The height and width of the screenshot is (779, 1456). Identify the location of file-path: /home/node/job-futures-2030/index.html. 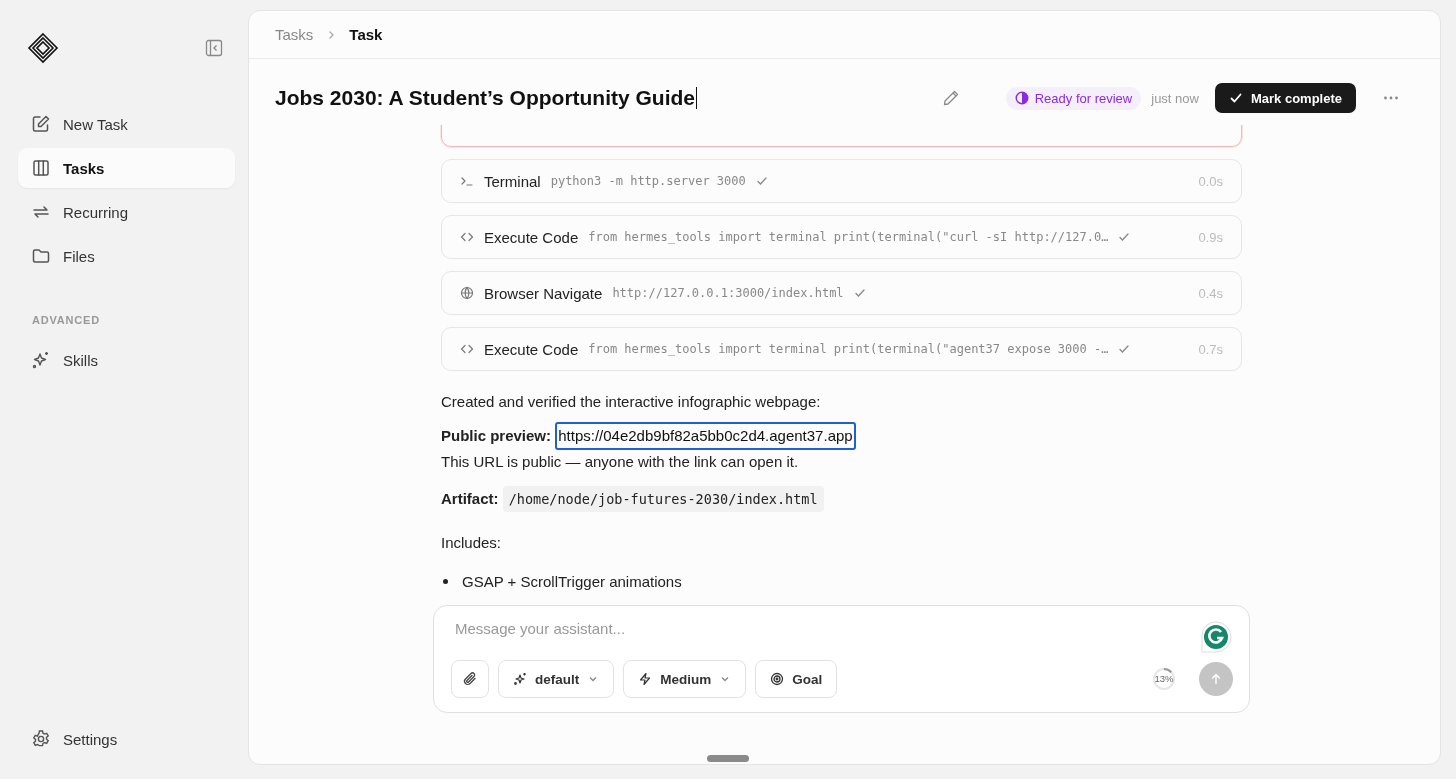
(663, 499).